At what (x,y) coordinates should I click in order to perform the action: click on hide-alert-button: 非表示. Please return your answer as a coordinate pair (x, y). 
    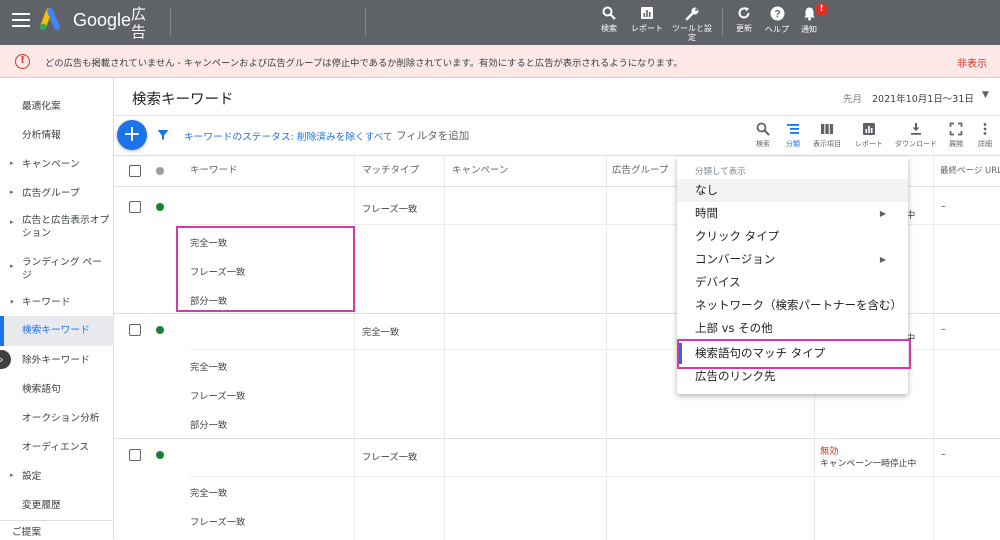
    Looking at the image, I should click on (972, 62).